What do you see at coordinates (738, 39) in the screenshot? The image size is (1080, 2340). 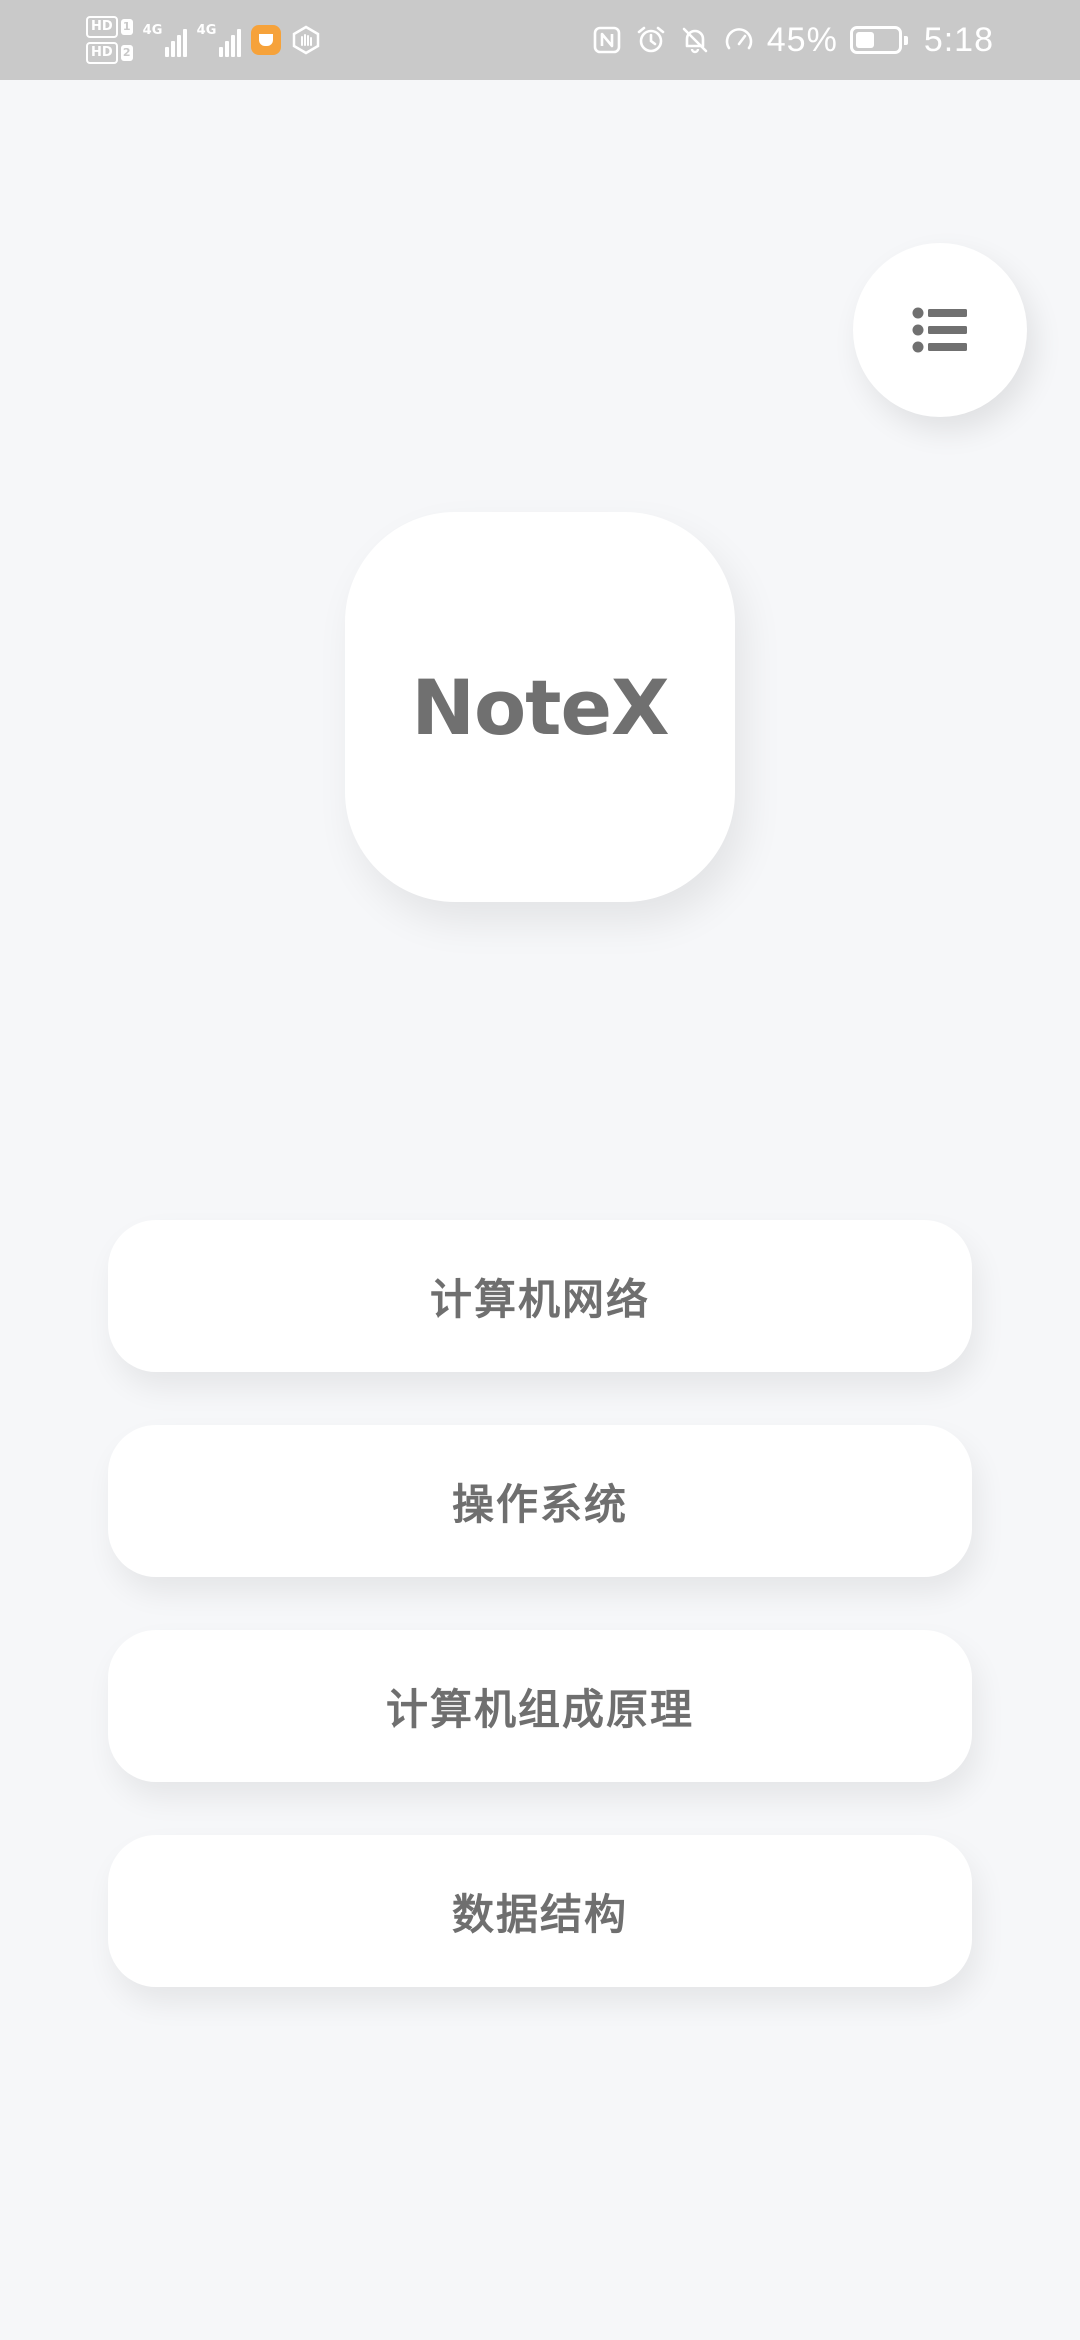 I see `speed-icon` at bounding box center [738, 39].